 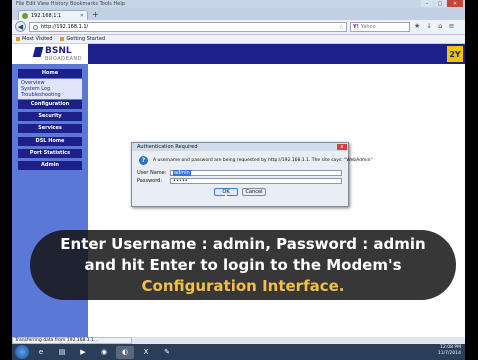 I want to click on nav-dsl-home: DSL Home, so click(x=50, y=141).